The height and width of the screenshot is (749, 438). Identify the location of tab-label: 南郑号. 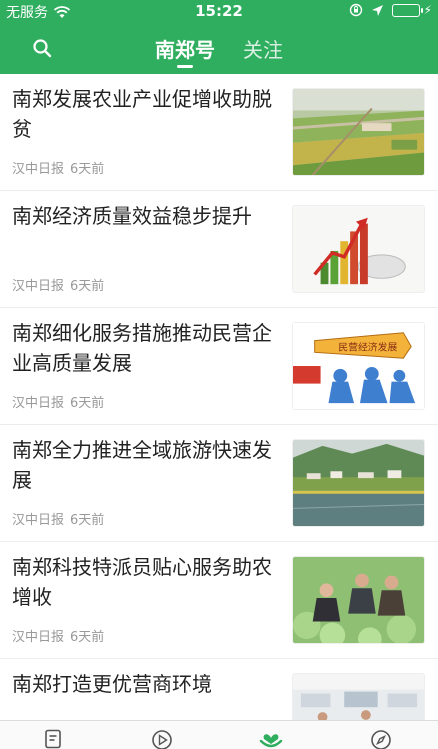
(185, 50).